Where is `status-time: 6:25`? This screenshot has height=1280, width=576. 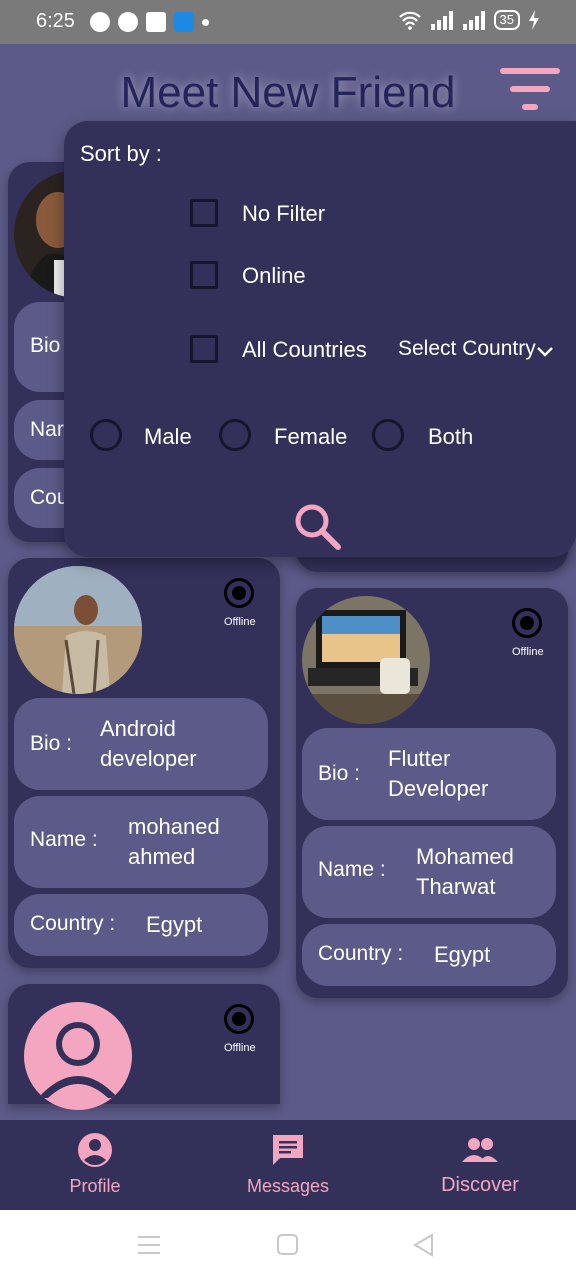
status-time: 6:25 is located at coordinates (55, 21).